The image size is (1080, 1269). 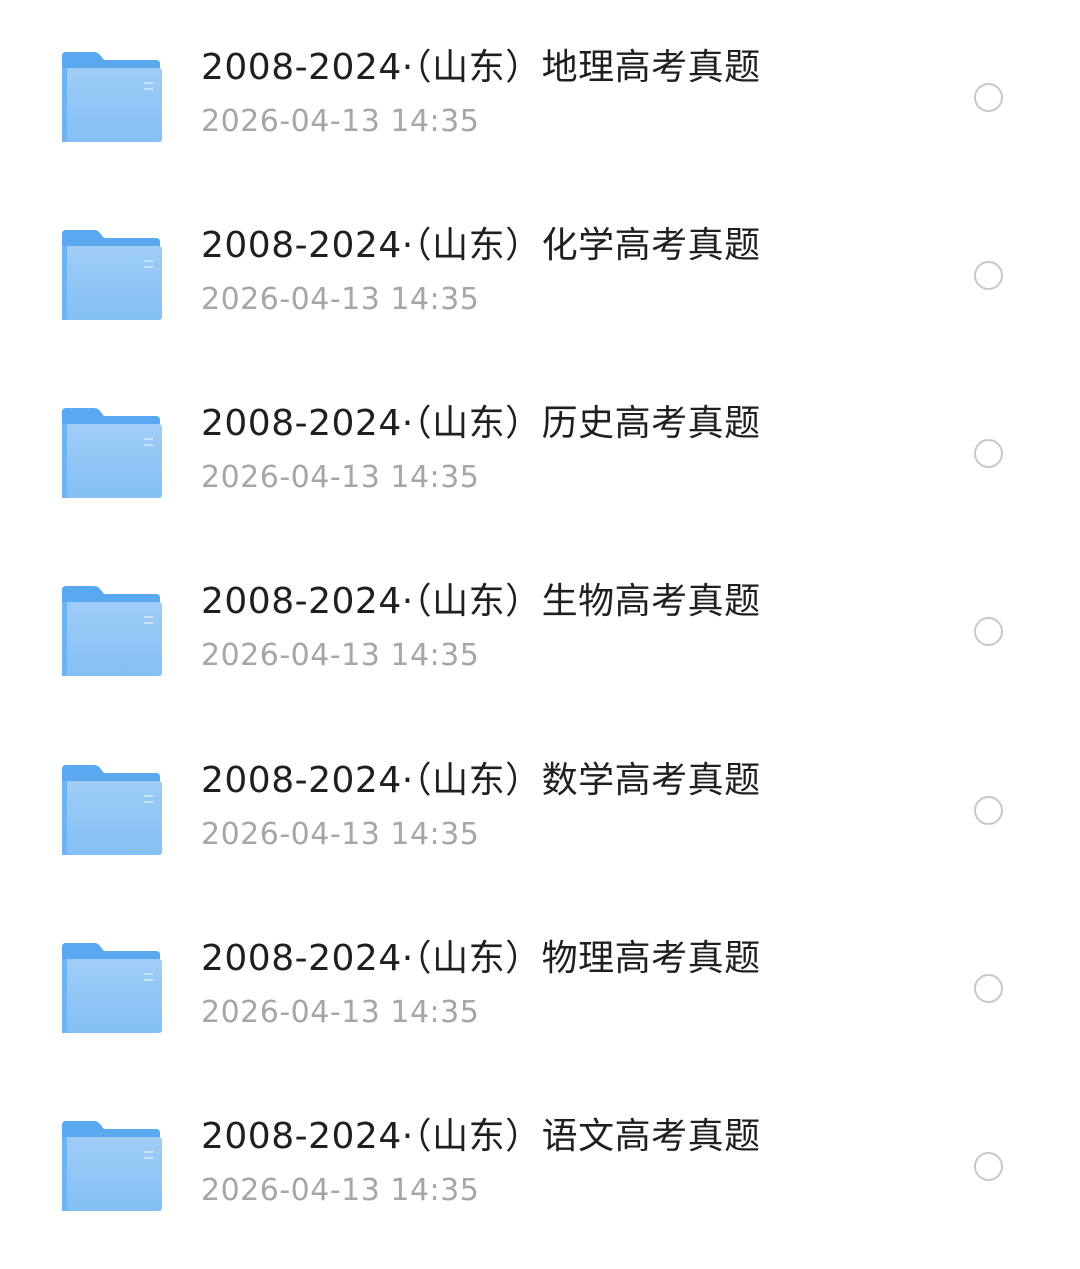 What do you see at coordinates (481, 601) in the screenshot?
I see `folder-name: 2008-2024·（山东）生物高考真题` at bounding box center [481, 601].